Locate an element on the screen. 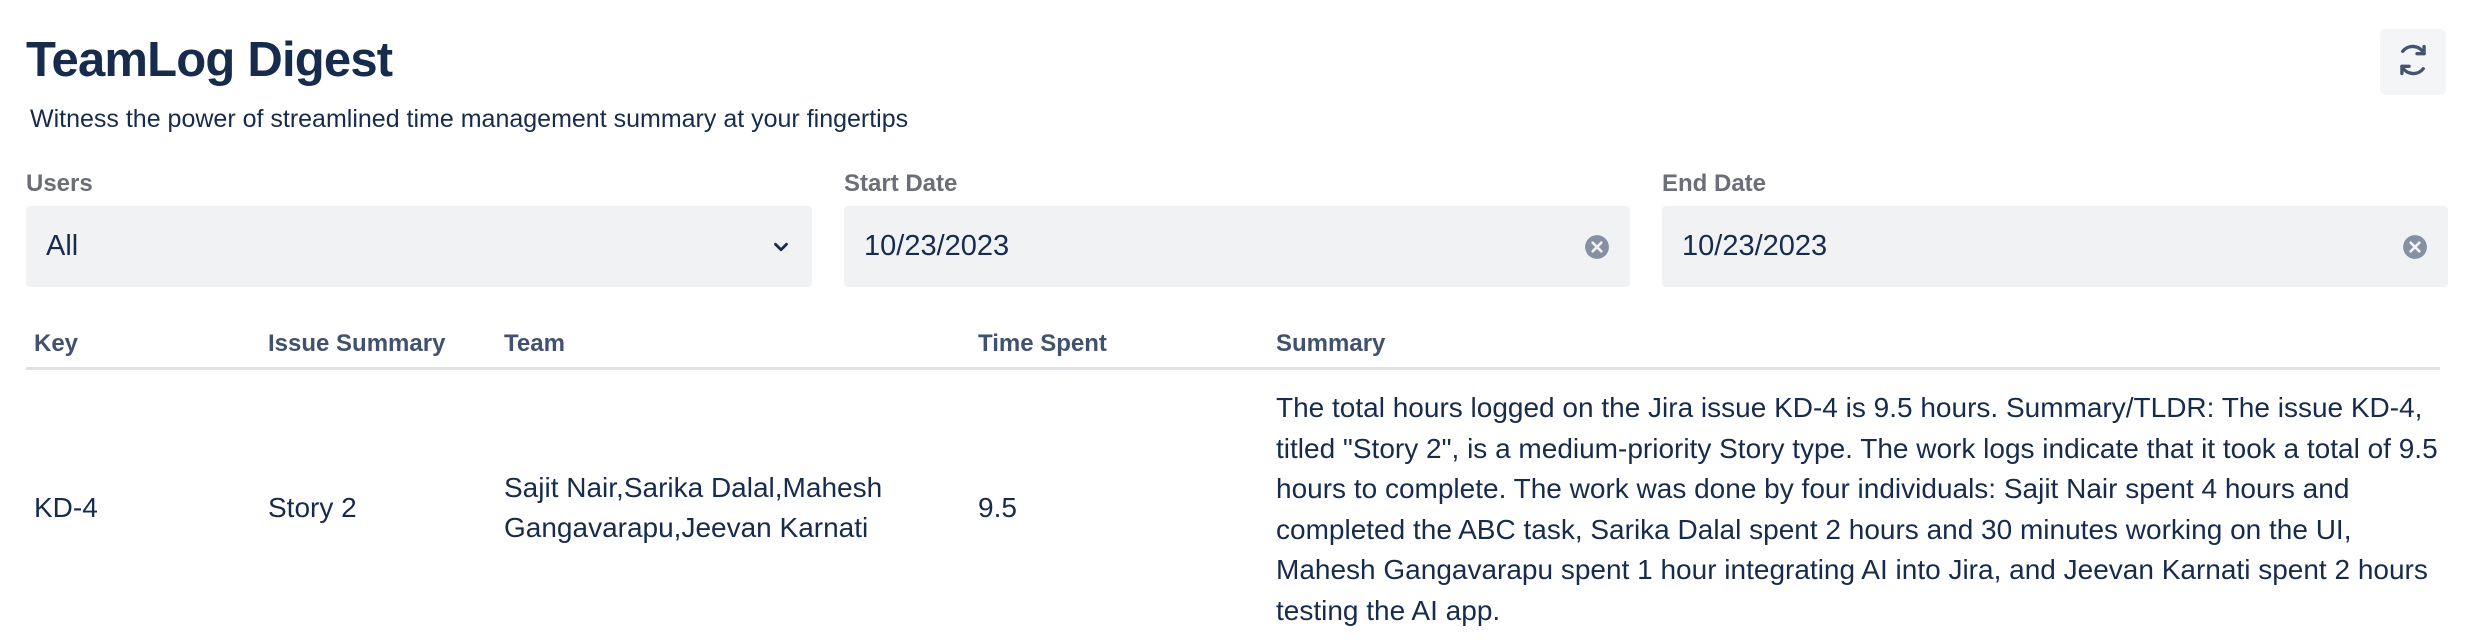  cell-key: KD-4 is located at coordinates (66, 507).